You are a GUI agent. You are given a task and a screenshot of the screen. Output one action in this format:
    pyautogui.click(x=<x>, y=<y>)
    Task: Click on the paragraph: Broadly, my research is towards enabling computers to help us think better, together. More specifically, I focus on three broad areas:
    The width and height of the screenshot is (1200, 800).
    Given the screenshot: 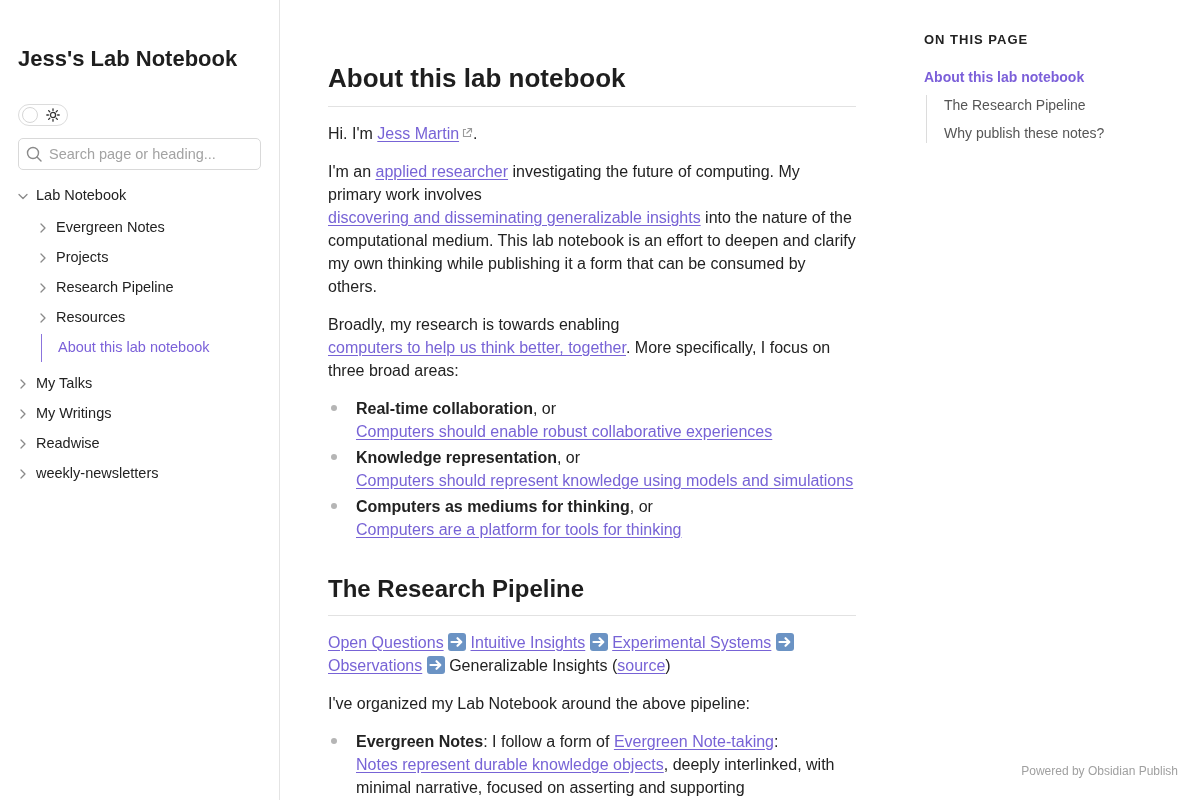 What is the action you would take?
    pyautogui.click(x=580, y=348)
    